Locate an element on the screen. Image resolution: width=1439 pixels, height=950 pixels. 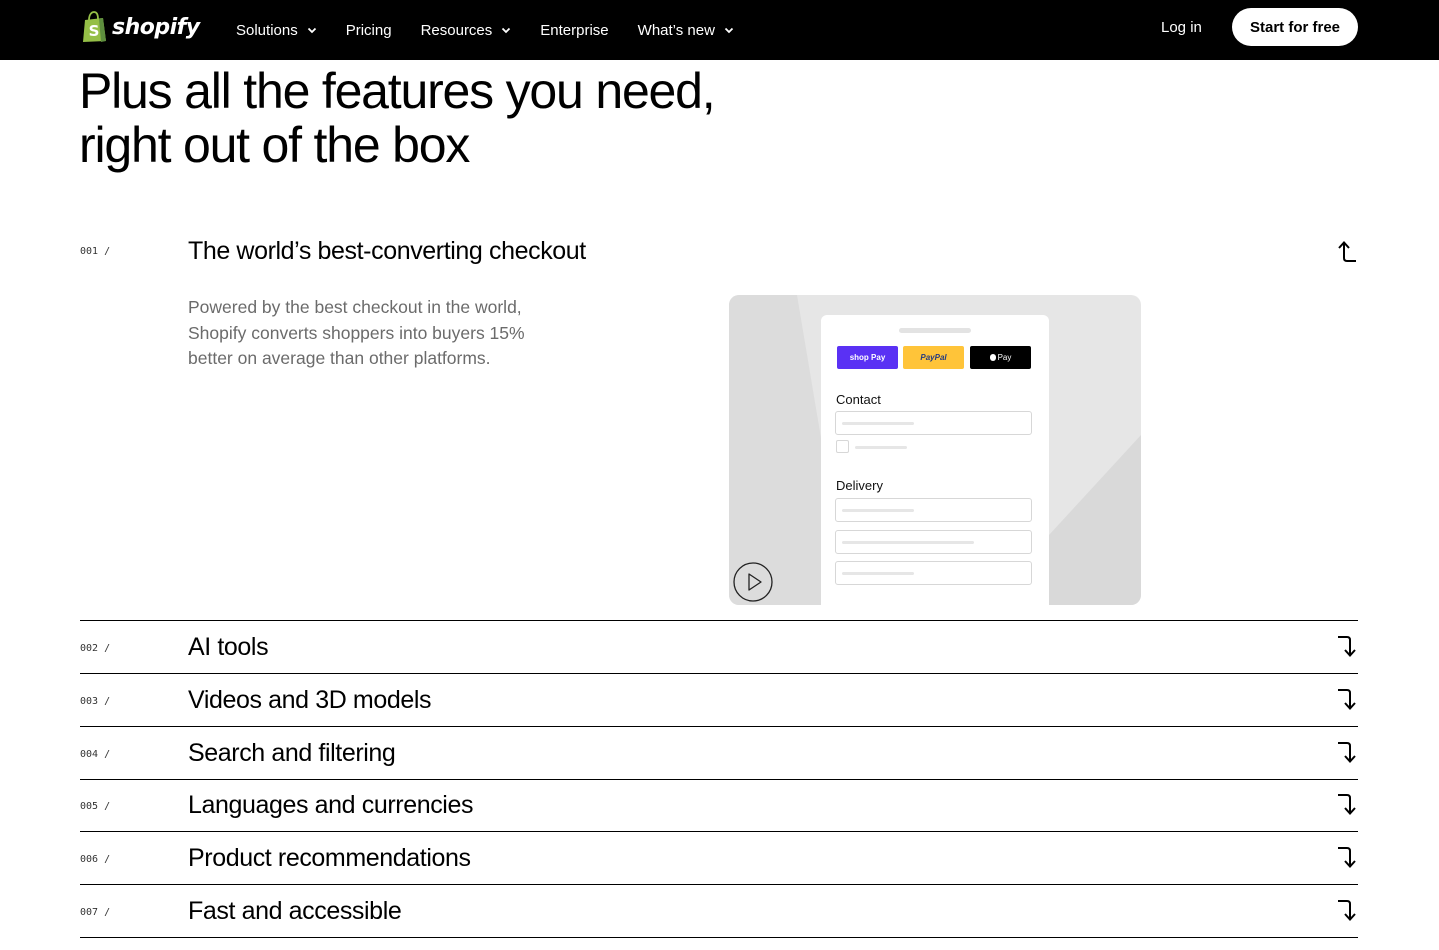
apple-pay-button: Pay is located at coordinates (1000, 357).